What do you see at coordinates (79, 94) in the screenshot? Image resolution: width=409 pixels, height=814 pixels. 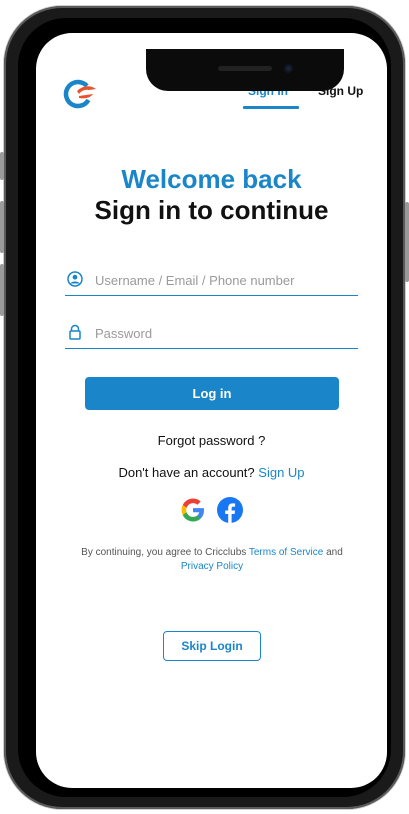 I see `cricclubs-logo` at bounding box center [79, 94].